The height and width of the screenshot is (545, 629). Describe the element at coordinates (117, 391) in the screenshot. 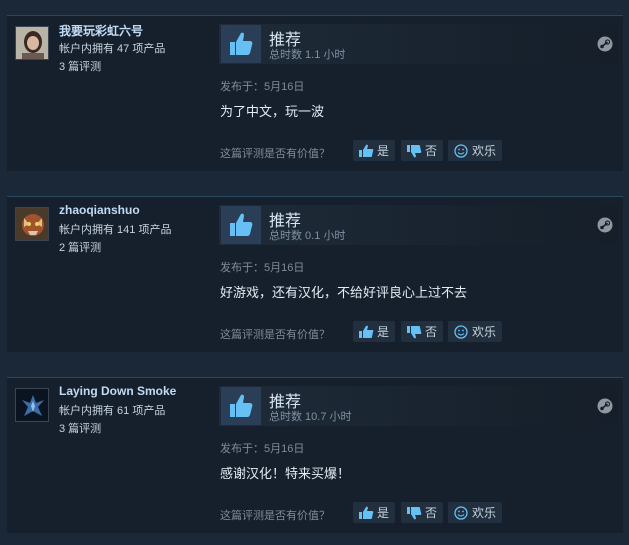

I see `author-name: Laying Down Smoke` at that location.